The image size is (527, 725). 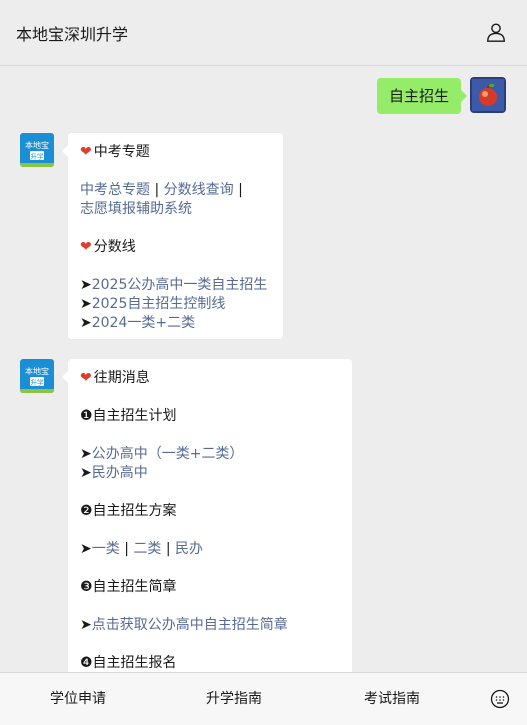 I want to click on user-avatar, so click(x=488, y=95).